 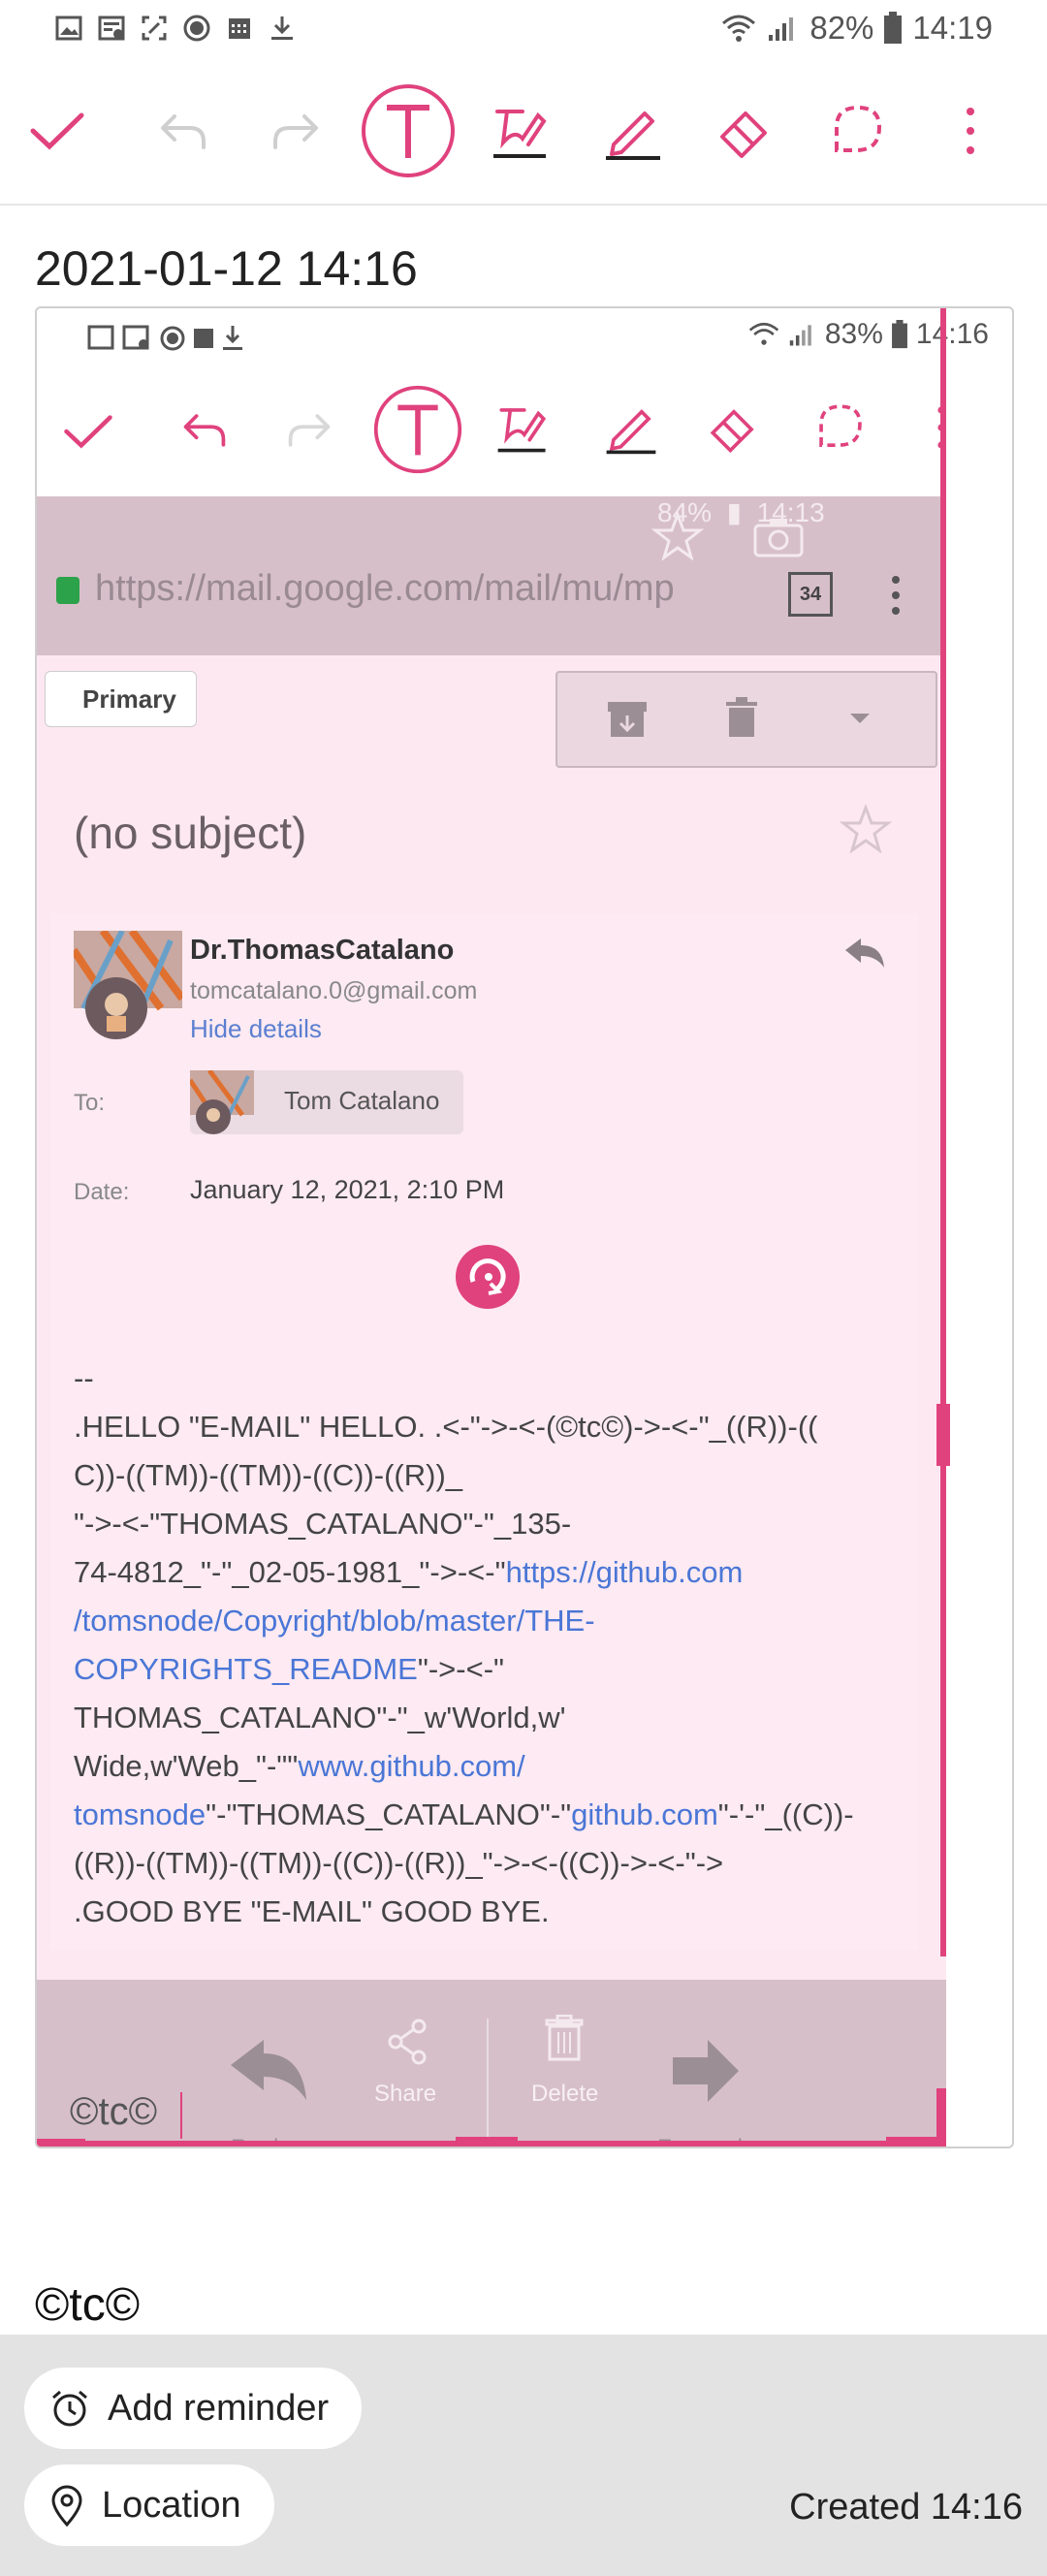 I want to click on done-button, so click(x=57, y=131).